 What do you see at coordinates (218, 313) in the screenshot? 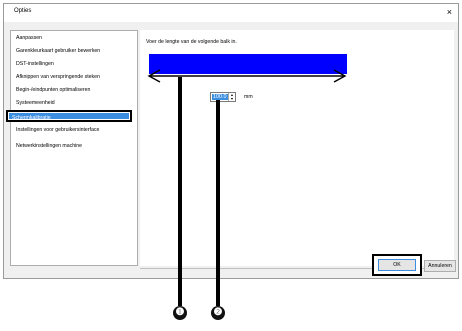
I see `callout-2: ❷` at bounding box center [218, 313].